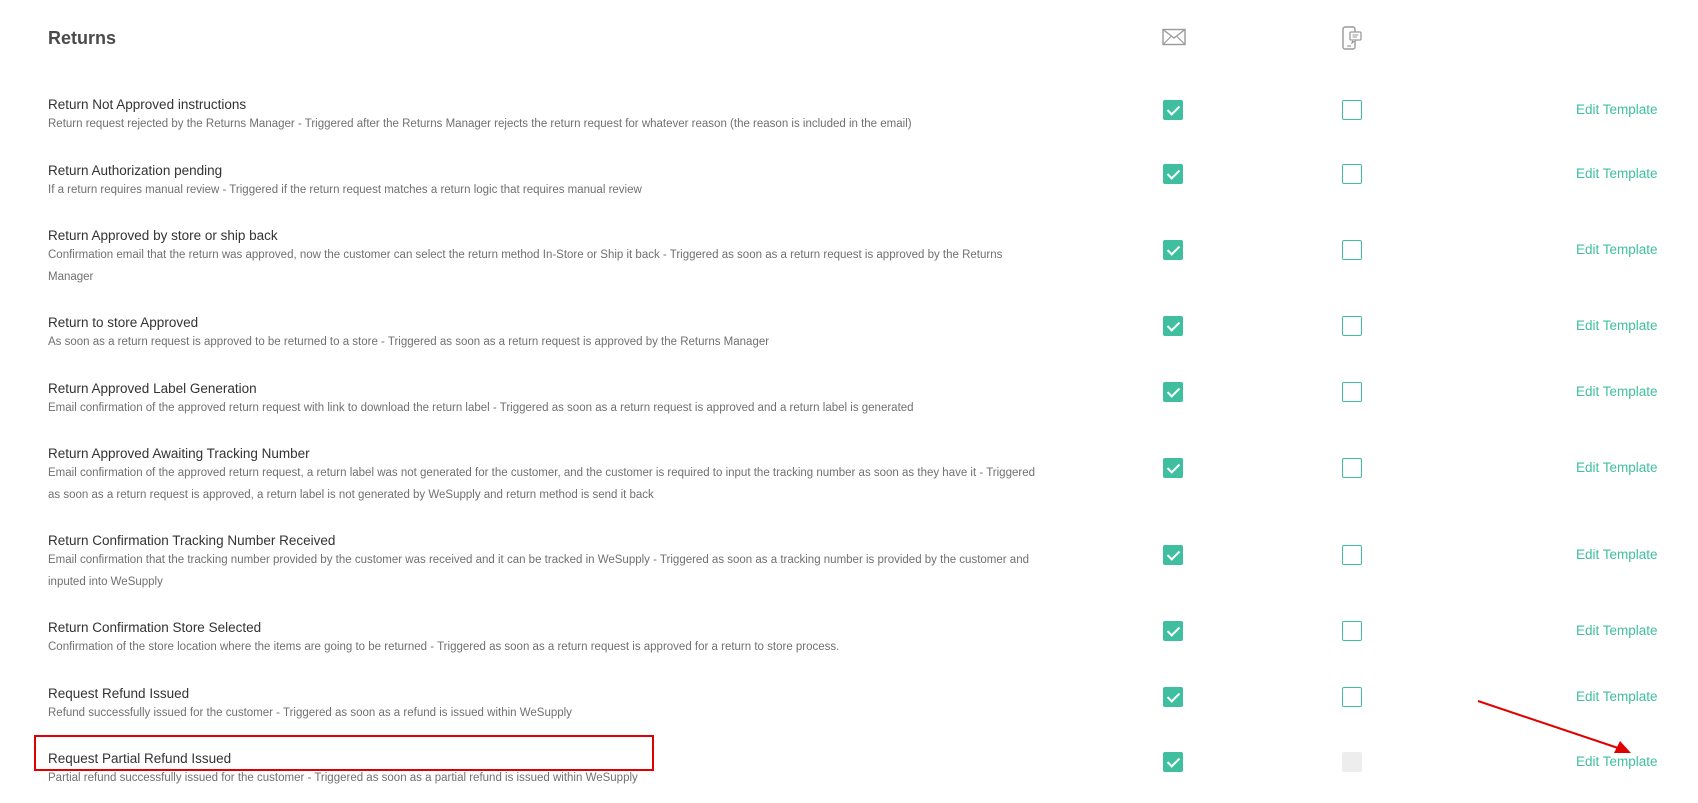 The height and width of the screenshot is (803, 1698). I want to click on notification-title: Return Confirmation Store Selected, so click(155, 627).